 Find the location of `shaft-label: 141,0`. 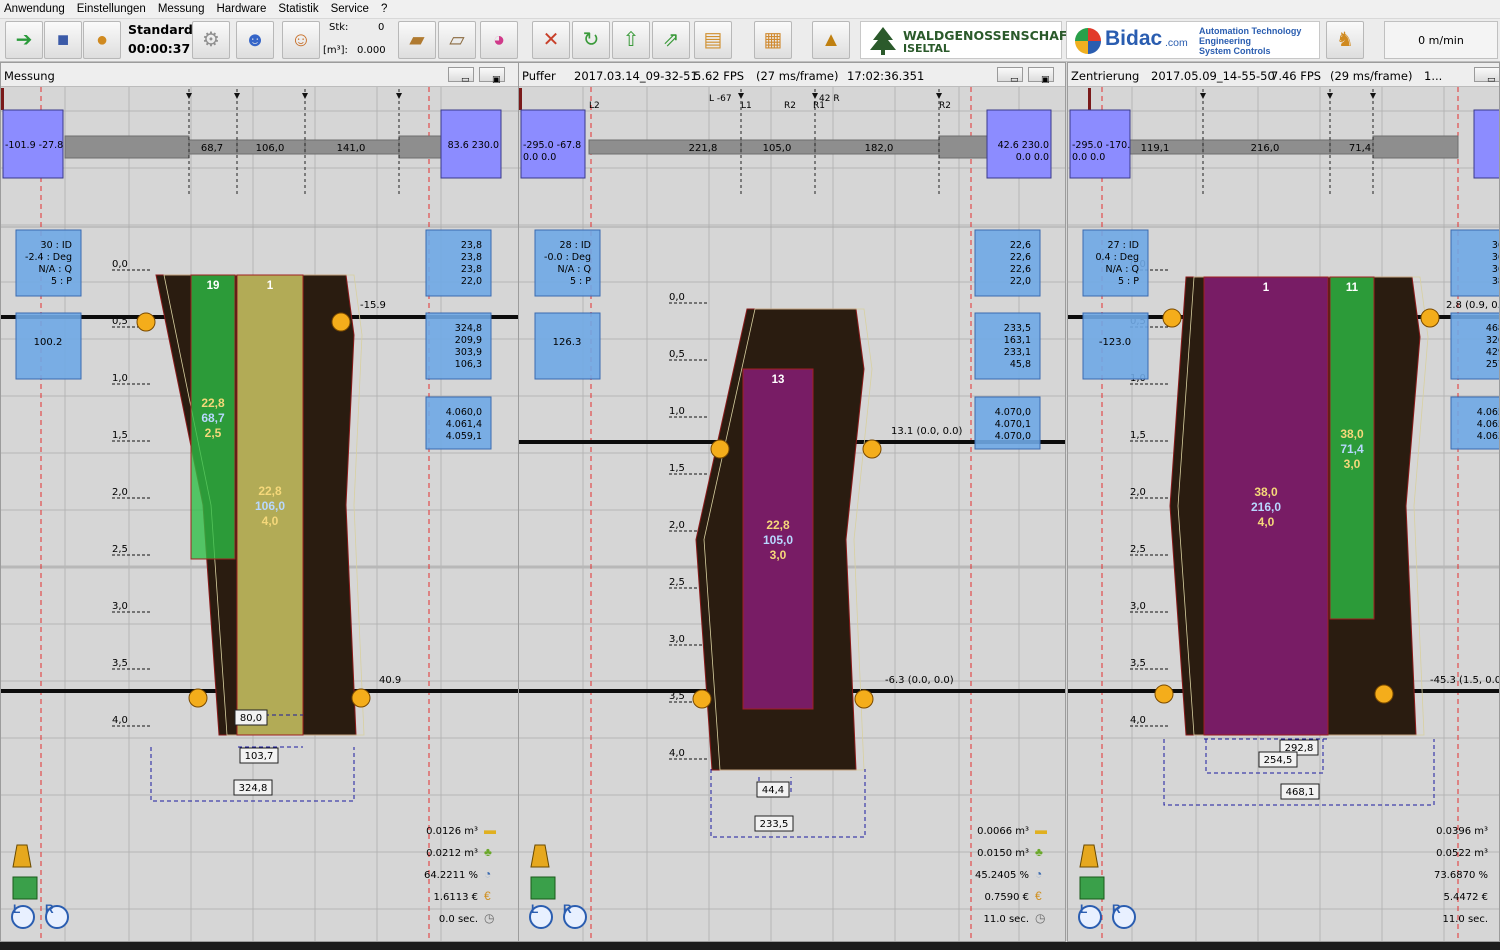

shaft-label: 141,0 is located at coordinates (351, 148).